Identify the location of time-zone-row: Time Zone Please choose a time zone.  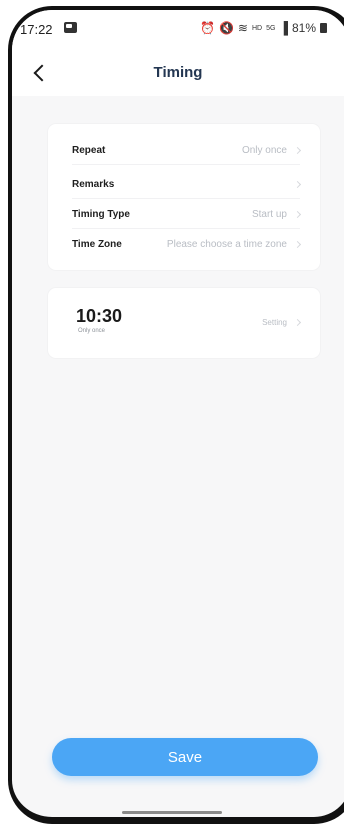
(187, 244).